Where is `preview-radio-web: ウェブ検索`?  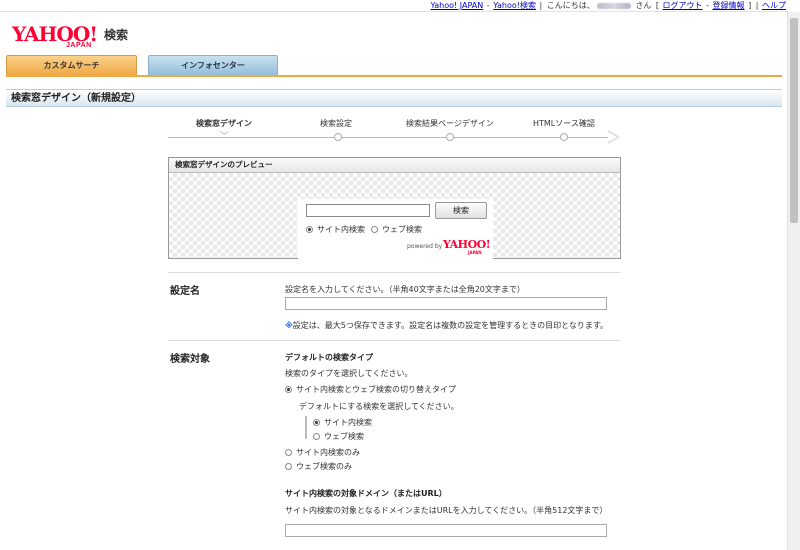 preview-radio-web: ウェブ検索 is located at coordinates (396, 229).